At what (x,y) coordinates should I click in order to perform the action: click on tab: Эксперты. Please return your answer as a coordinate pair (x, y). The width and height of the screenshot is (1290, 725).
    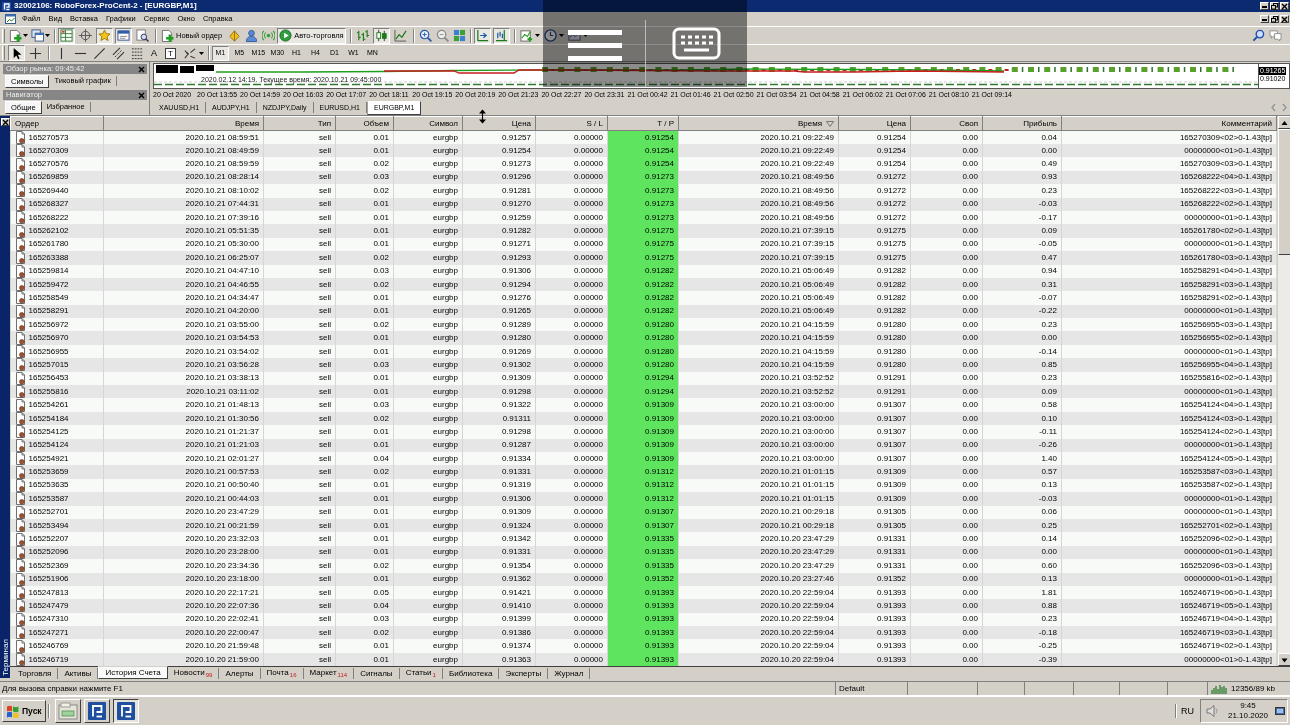
    Looking at the image, I should click on (524, 673).